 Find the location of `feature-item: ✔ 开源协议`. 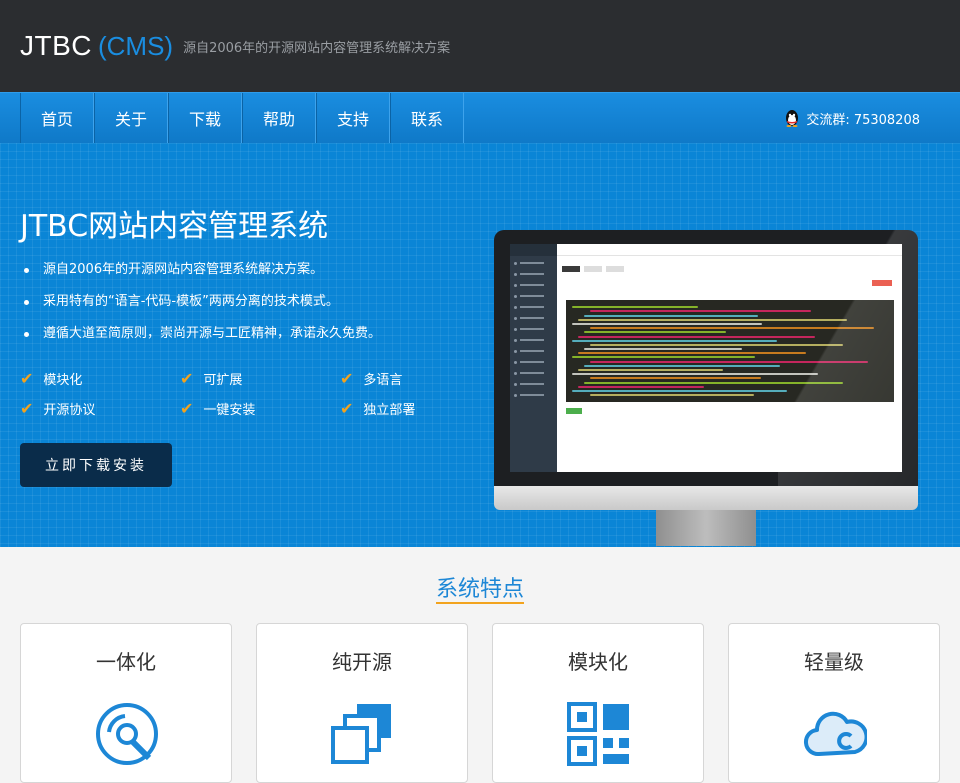

feature-item: ✔ 开源协议 is located at coordinates (100, 408).